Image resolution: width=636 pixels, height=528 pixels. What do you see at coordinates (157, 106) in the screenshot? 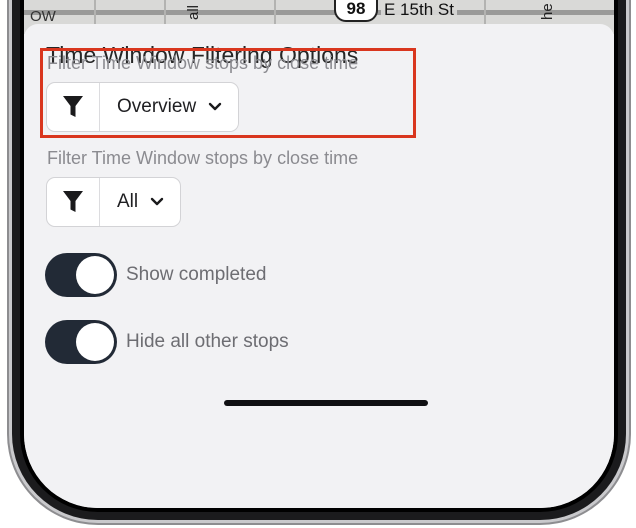
I see `dropdown-value-text: Overview` at bounding box center [157, 106].